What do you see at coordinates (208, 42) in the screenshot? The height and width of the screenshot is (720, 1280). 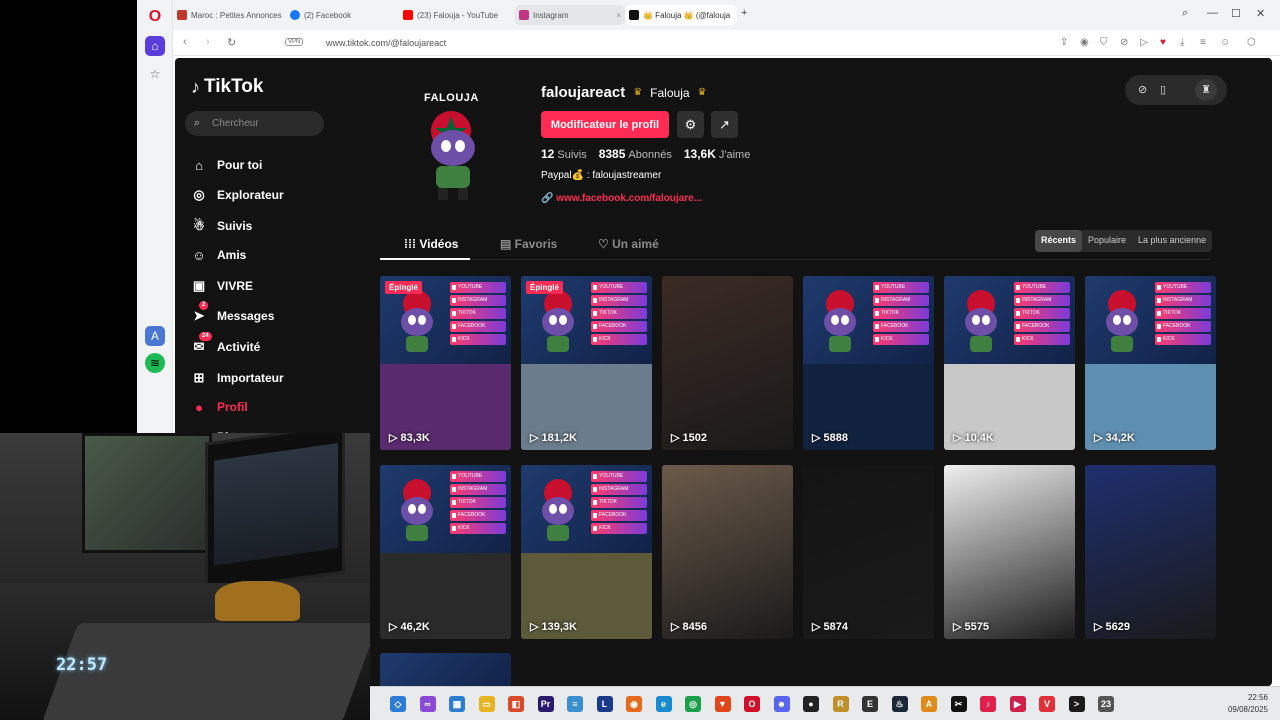 I see `forward-icon: ›` at bounding box center [208, 42].